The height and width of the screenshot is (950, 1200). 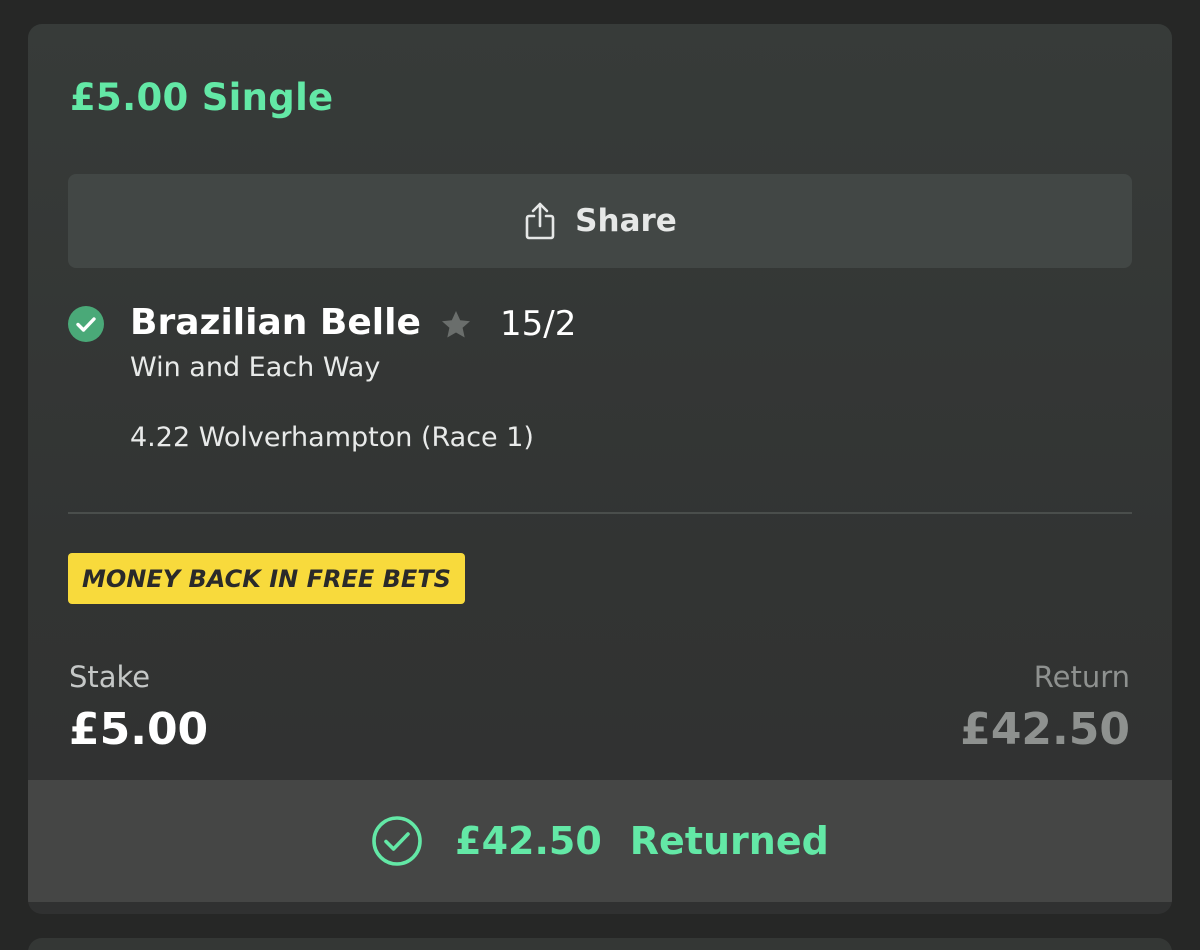 I want to click on returned-status: Returned, so click(x=729, y=841).